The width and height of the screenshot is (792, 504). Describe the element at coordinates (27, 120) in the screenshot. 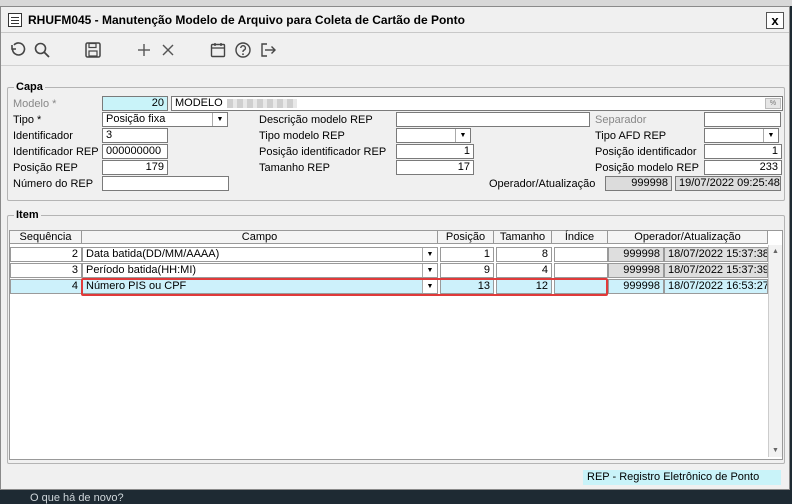

I see `tipo-label: Tipo *` at that location.